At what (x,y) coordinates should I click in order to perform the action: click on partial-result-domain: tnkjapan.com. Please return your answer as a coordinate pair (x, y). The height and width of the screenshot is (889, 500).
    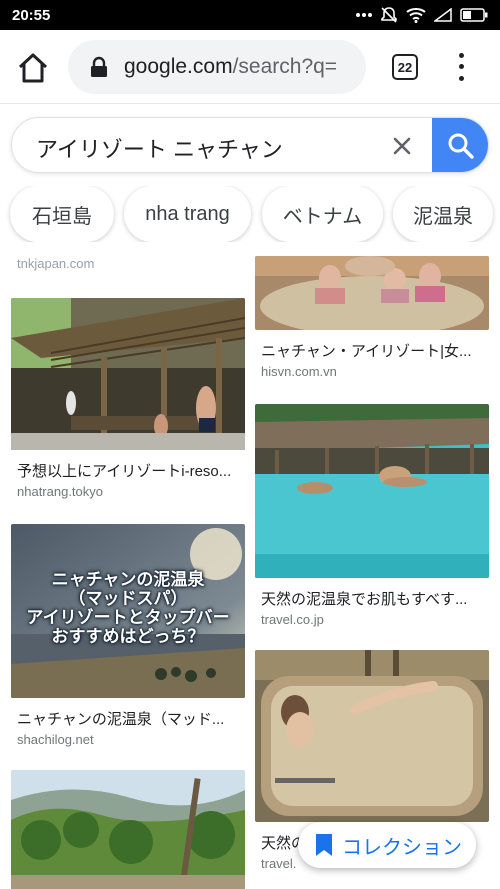
    Looking at the image, I should click on (56, 263).